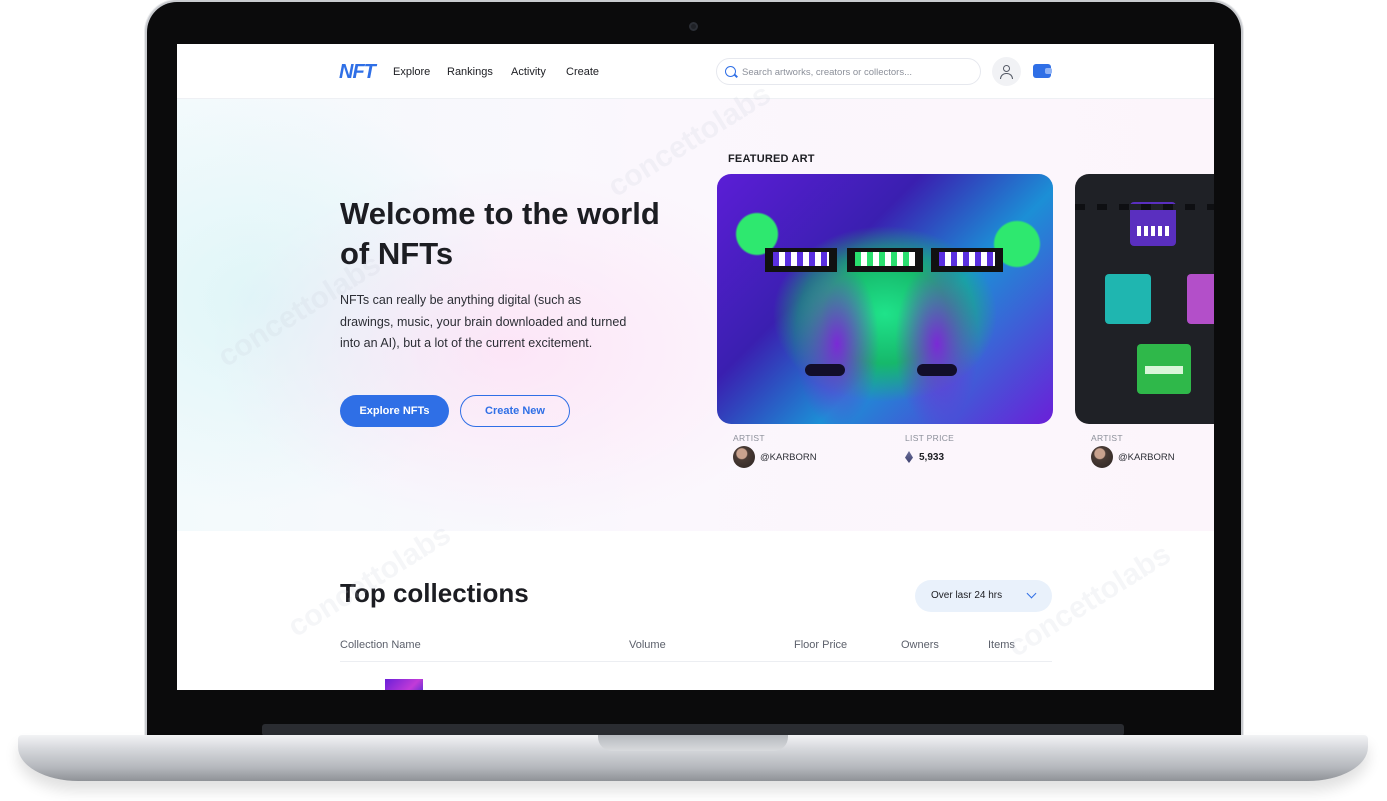 This screenshot has width=1387, height=801. What do you see at coordinates (500, 233) in the screenshot?
I see `hero-title: Welcome to the world of NFTs` at bounding box center [500, 233].